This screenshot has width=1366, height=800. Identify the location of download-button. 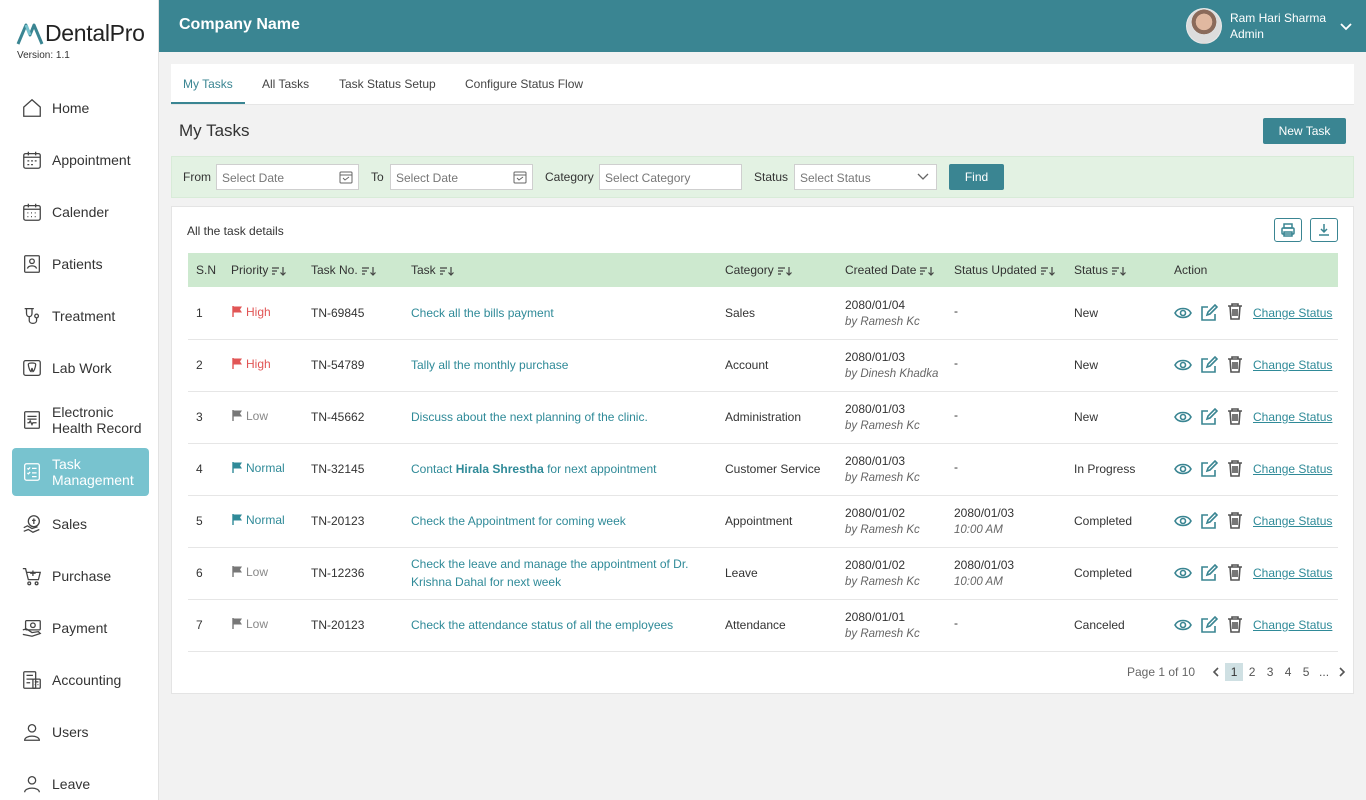
(1324, 230).